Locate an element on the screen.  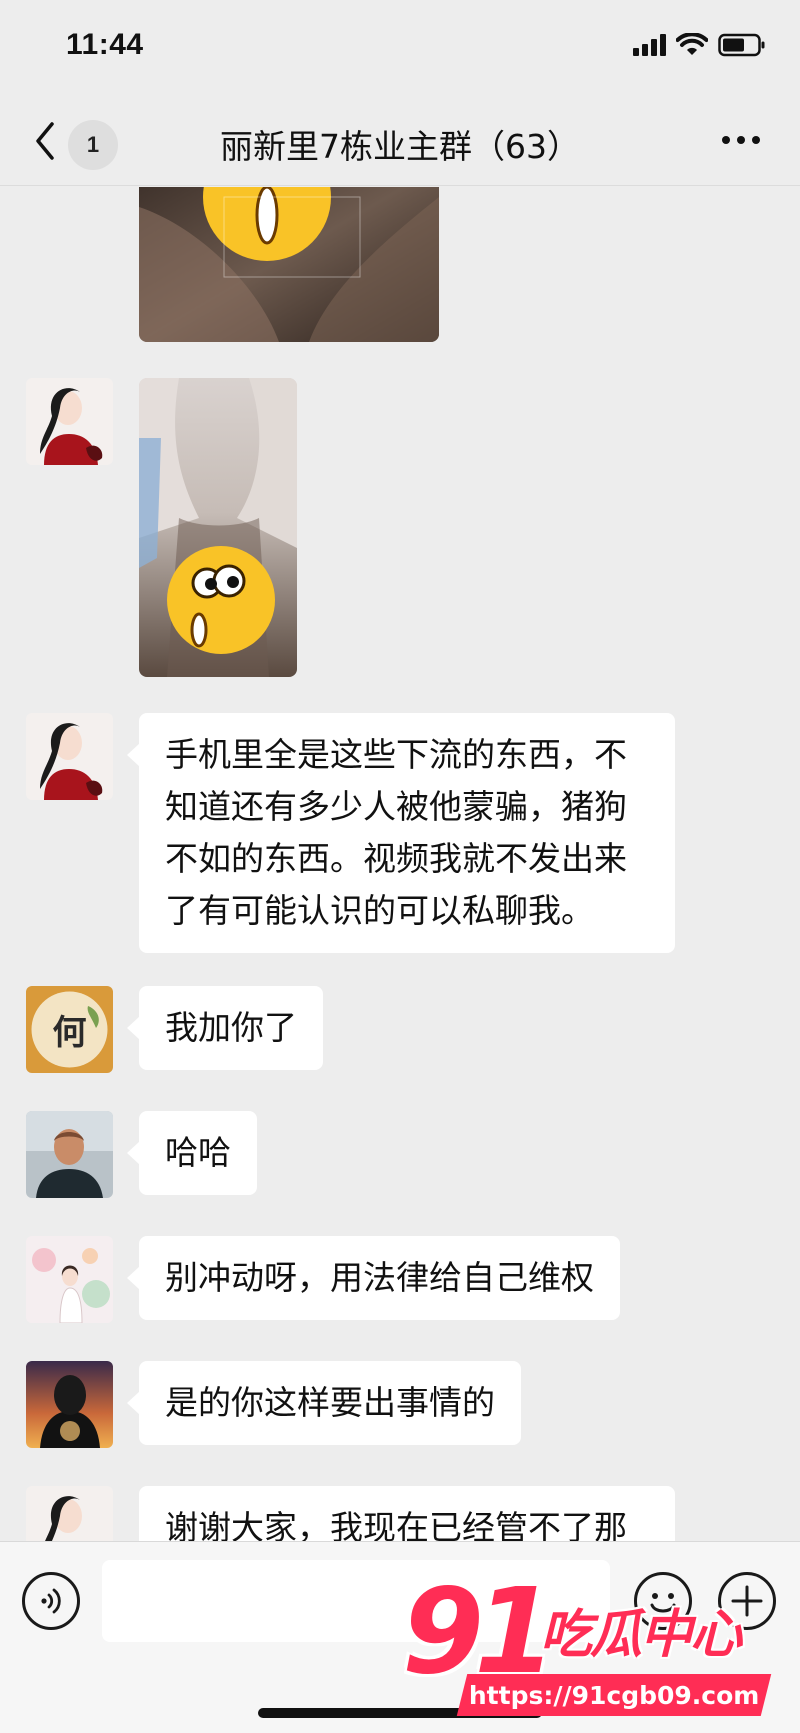
text-message-bubble: 哈哈 is located at coordinates (192, 1153).